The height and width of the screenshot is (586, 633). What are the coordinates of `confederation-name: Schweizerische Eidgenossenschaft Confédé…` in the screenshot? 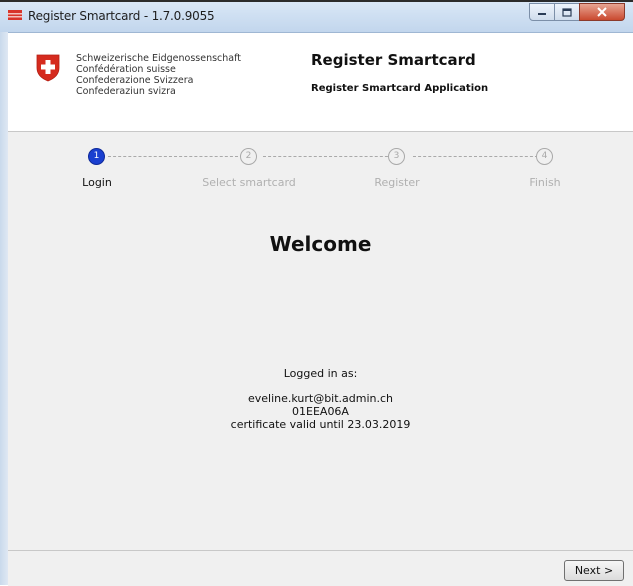 It's located at (158, 75).